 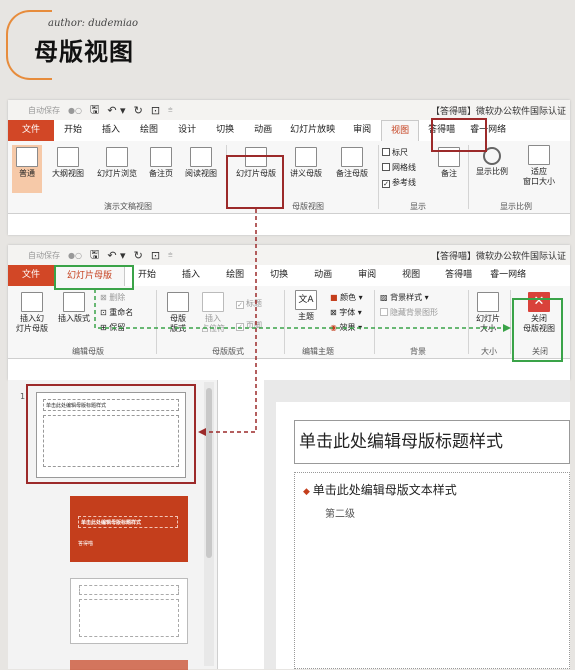 What do you see at coordinates (202, 432) in the screenshot?
I see `red-arrowhead-icon` at bounding box center [202, 432].